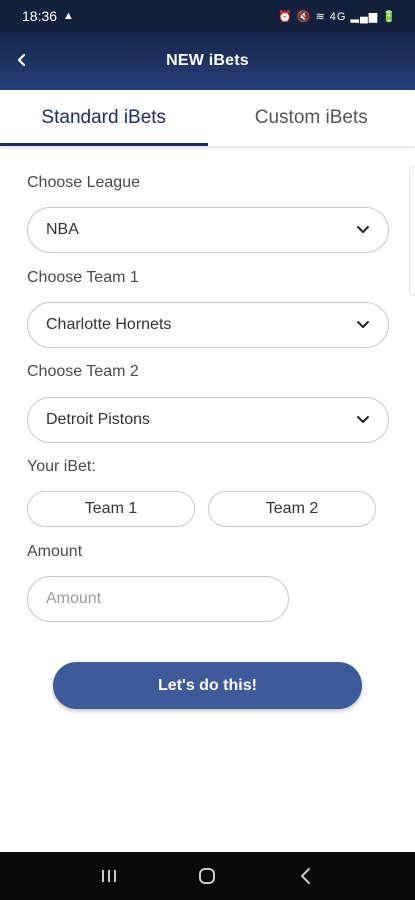  I want to click on team2-option-label: Team 2, so click(292, 508).